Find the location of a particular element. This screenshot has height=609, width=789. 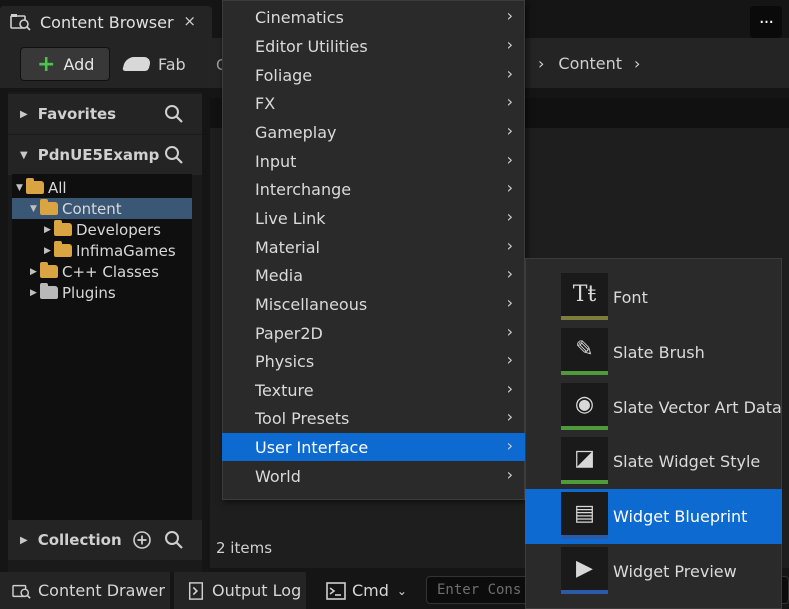

output-log-label: Output Log is located at coordinates (257, 590).